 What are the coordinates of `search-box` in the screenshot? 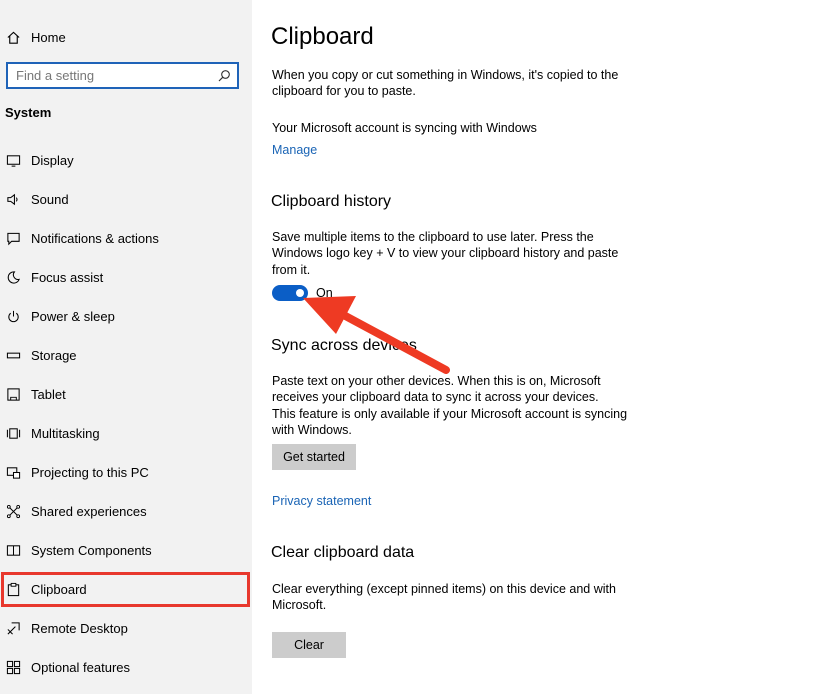 It's located at (122, 75).